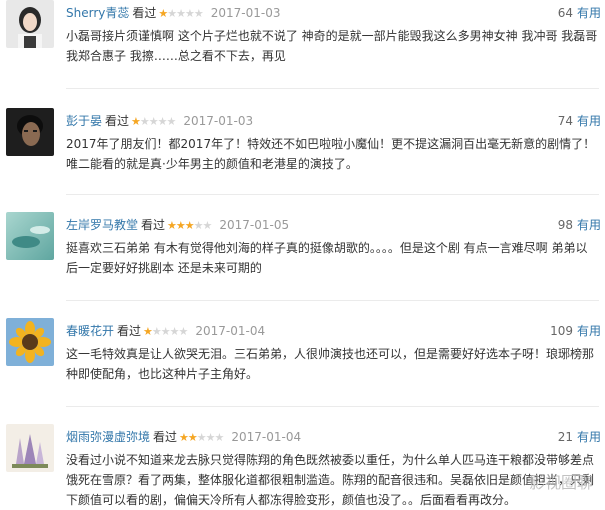 This screenshot has width=605, height=510. I want to click on useful-votes: 109 有用, so click(575, 331).